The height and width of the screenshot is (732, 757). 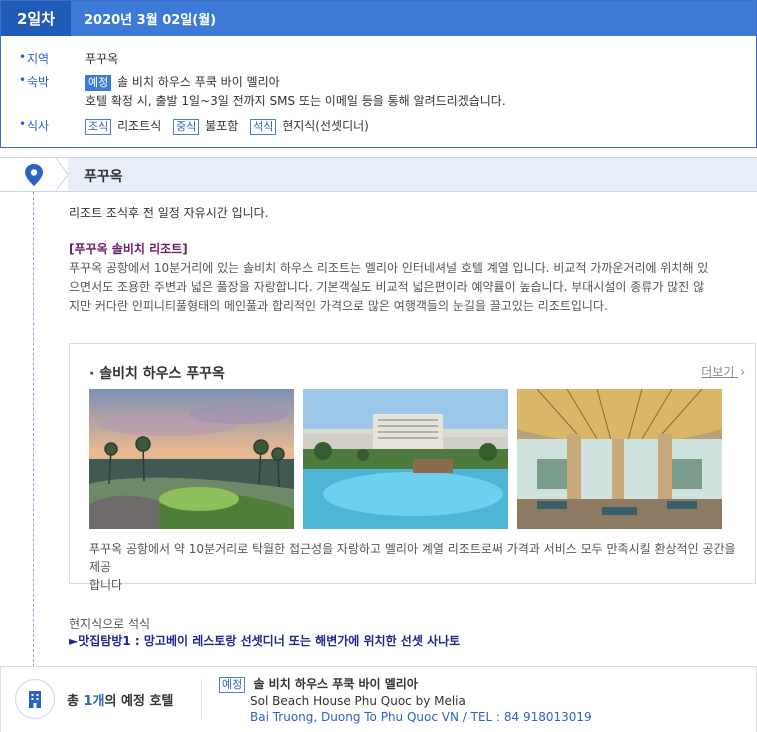 What do you see at coordinates (68, 59) in the screenshot?
I see `region-row: • 지역 푸꾸옥` at bounding box center [68, 59].